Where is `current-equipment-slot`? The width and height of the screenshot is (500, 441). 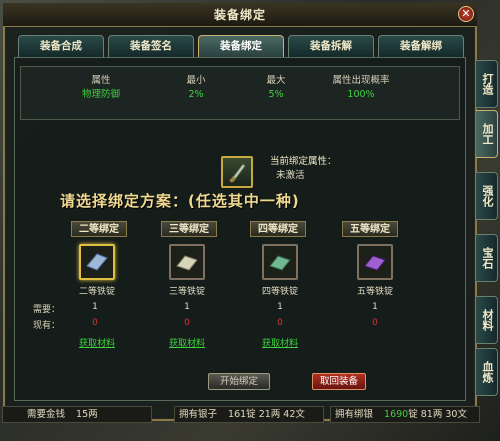 current-equipment-slot is located at coordinates (237, 172).